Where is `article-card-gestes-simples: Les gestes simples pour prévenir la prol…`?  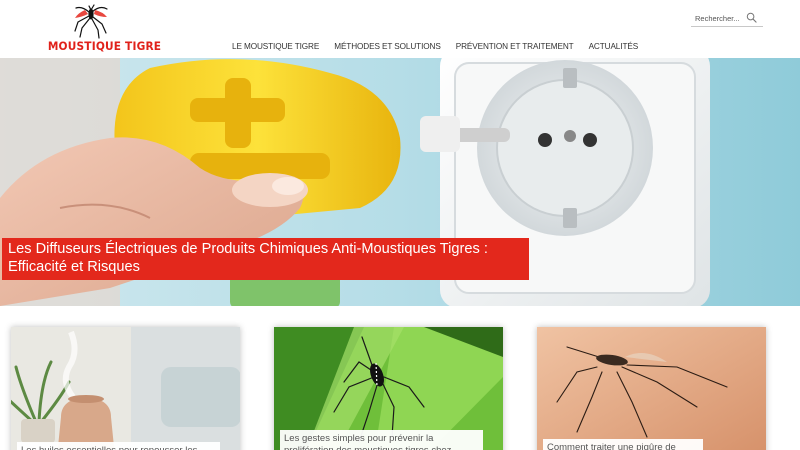 article-card-gestes-simples: Les gestes simples pour prévenir la prol… is located at coordinates (388, 388).